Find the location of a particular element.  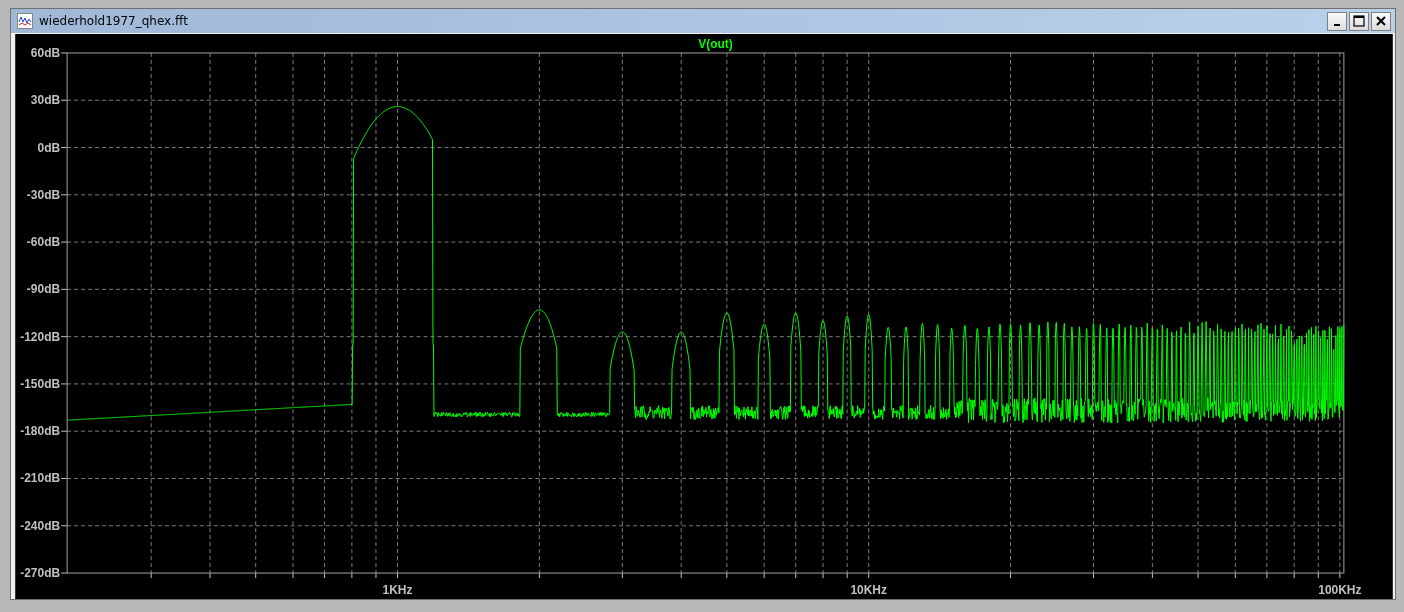

window-title: wiederhold1977_qhex.fft is located at coordinates (113, 21).